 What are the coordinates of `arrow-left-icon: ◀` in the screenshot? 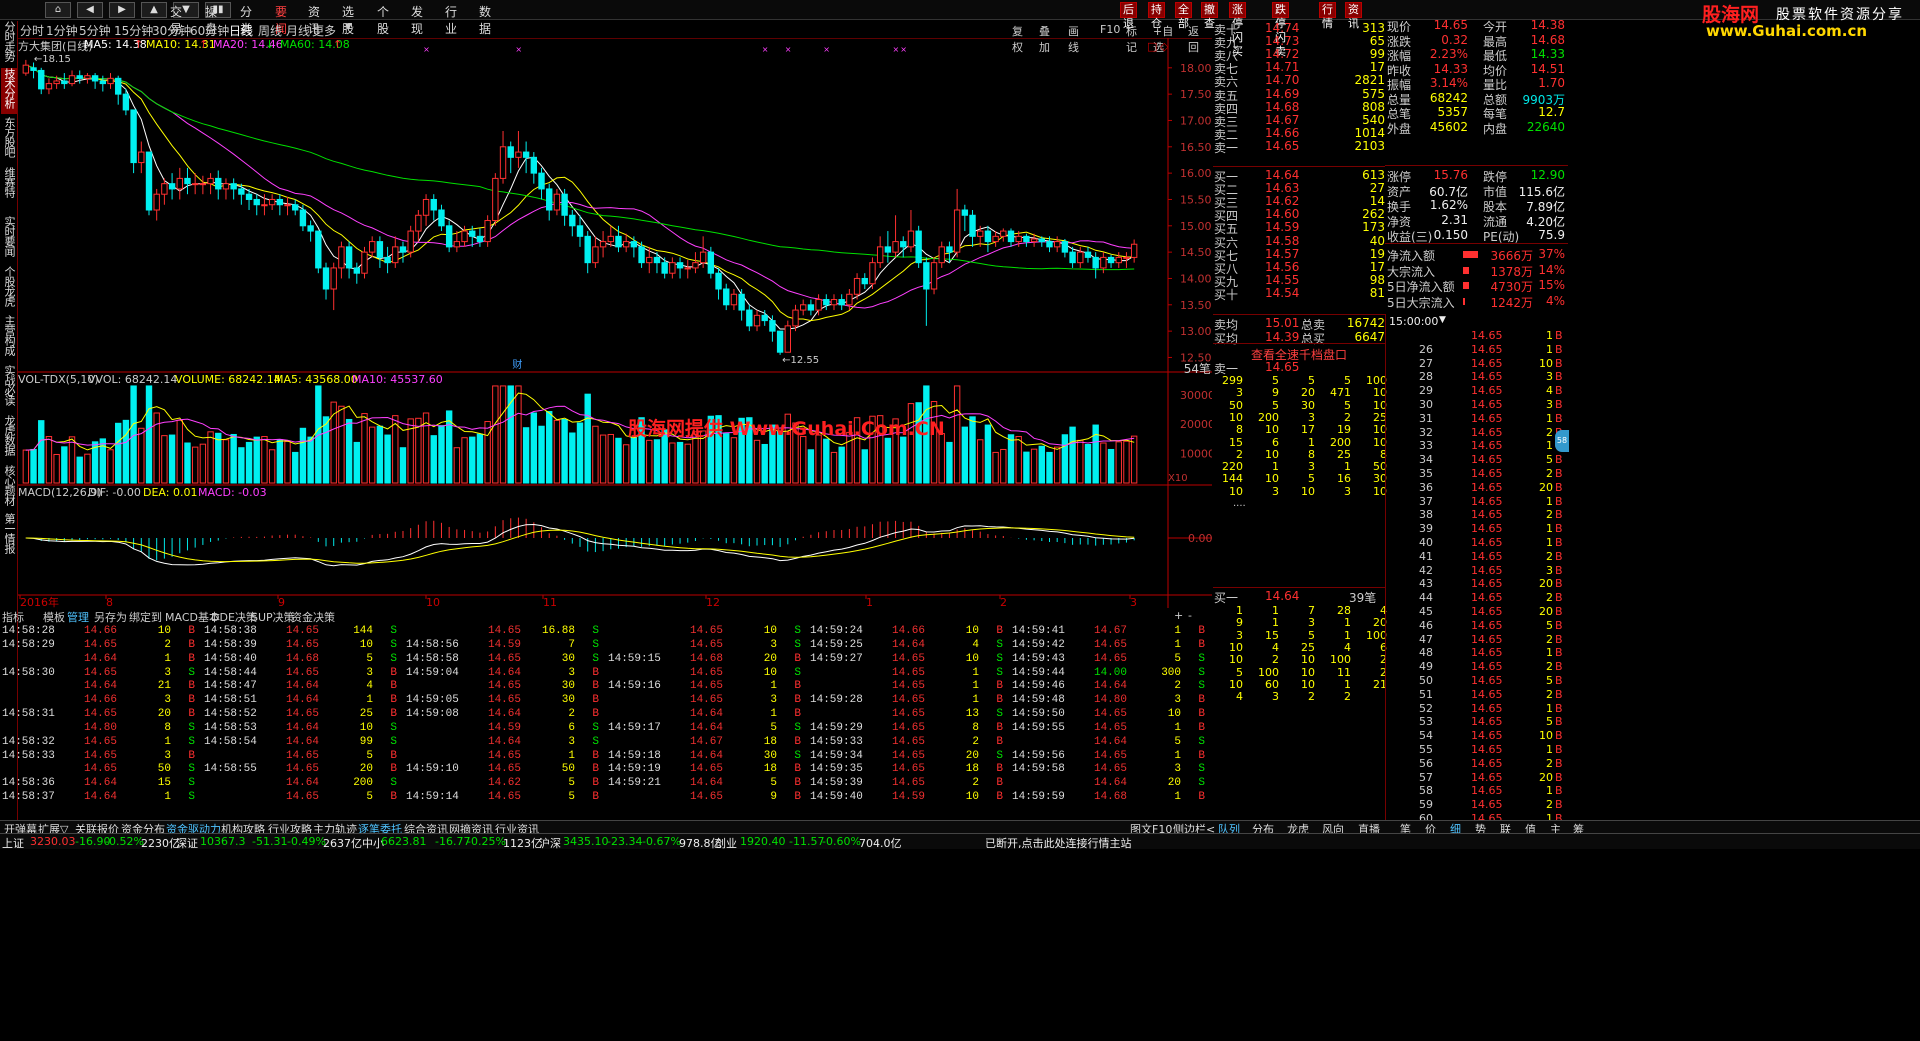 It's located at (90, 10).